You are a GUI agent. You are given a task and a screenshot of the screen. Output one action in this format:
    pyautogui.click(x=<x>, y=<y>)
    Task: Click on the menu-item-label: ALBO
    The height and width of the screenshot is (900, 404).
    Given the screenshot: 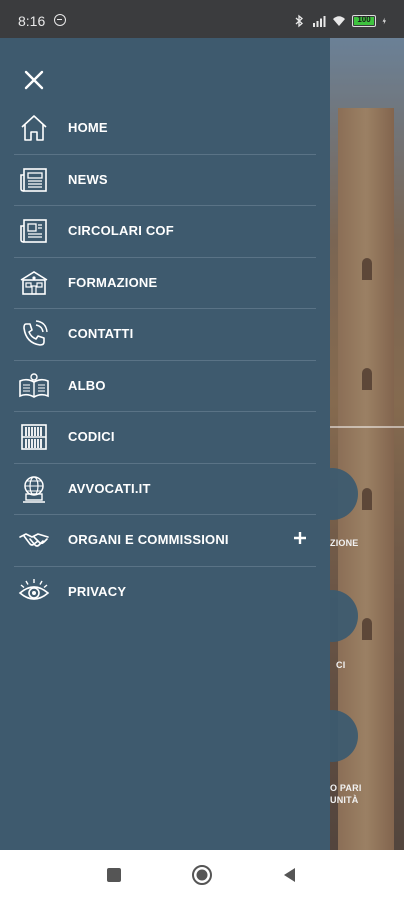 What is the action you would take?
    pyautogui.click(x=87, y=385)
    